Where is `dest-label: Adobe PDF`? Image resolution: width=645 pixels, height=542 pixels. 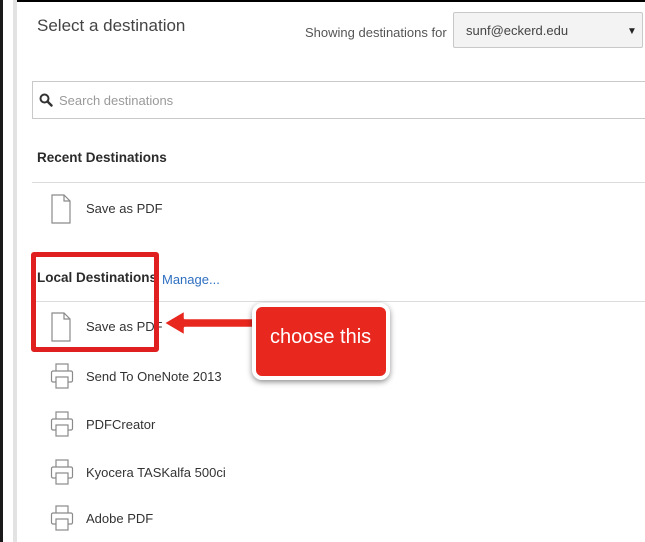 dest-label: Adobe PDF is located at coordinates (120, 518).